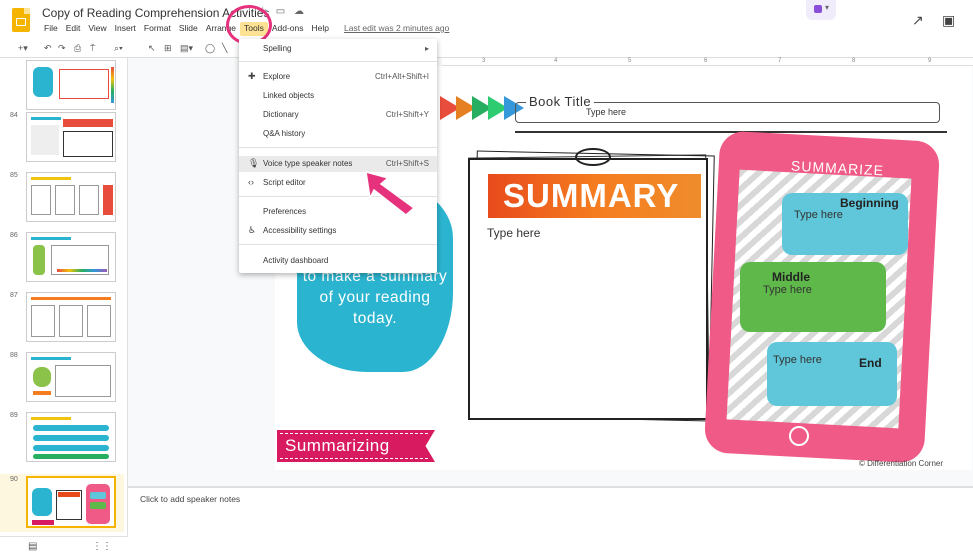  Describe the element at coordinates (252, 230) in the screenshot. I see `accessibility-icon: ♿︎` at that location.